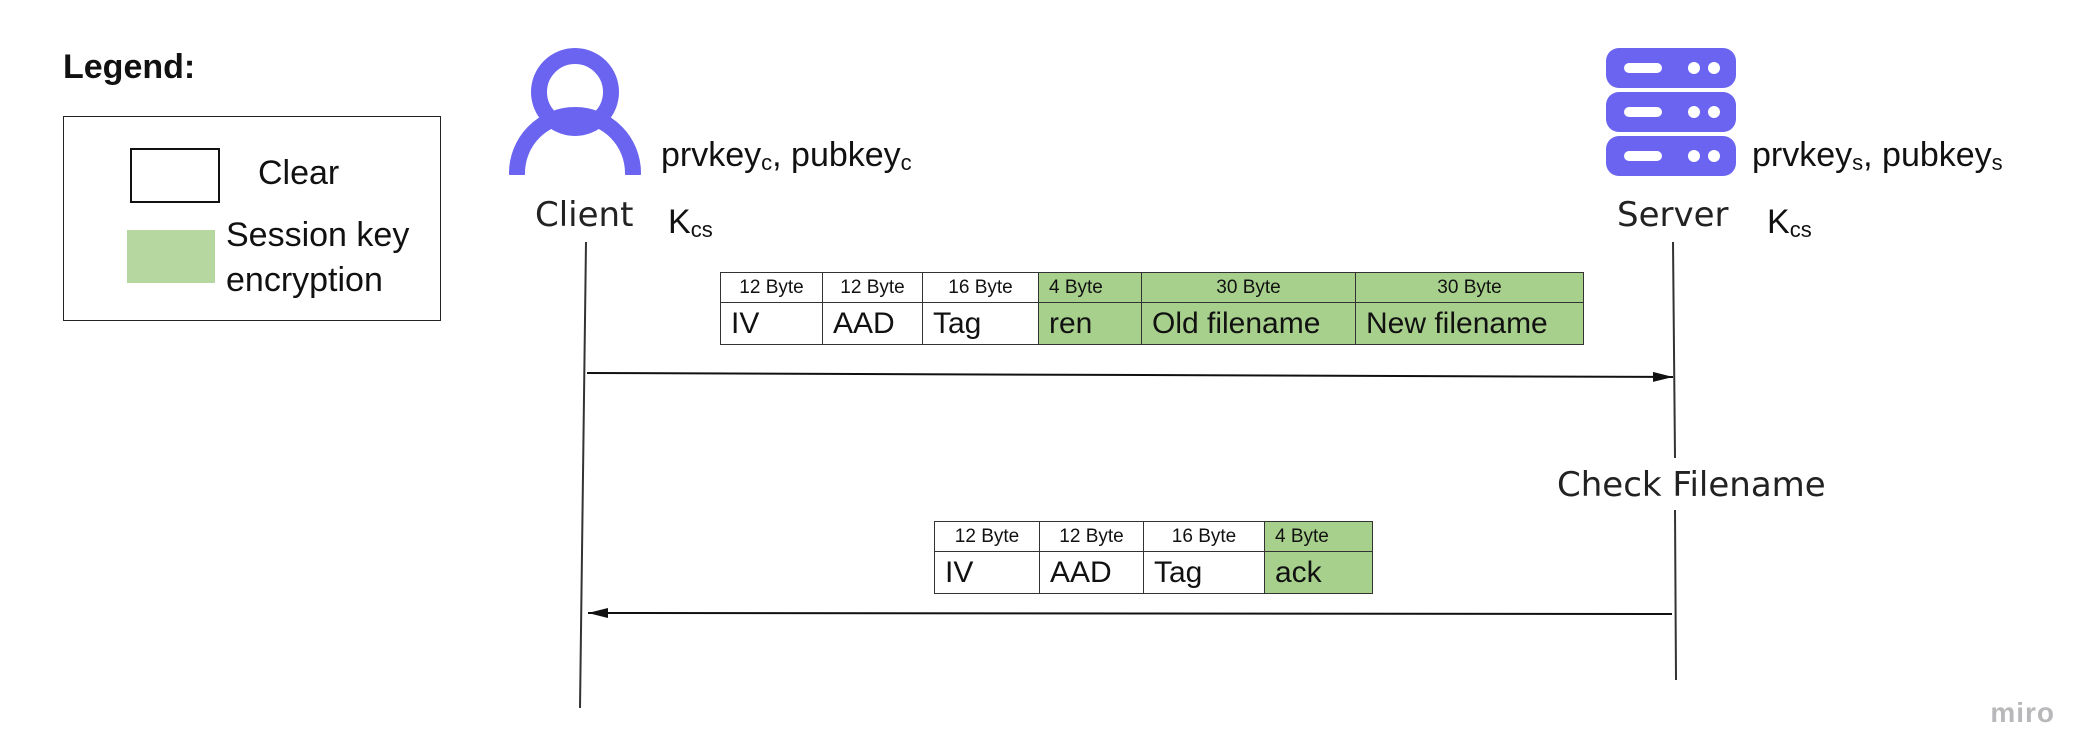  I want to click on response-size-aad: 12 Byte, so click(1091, 536).